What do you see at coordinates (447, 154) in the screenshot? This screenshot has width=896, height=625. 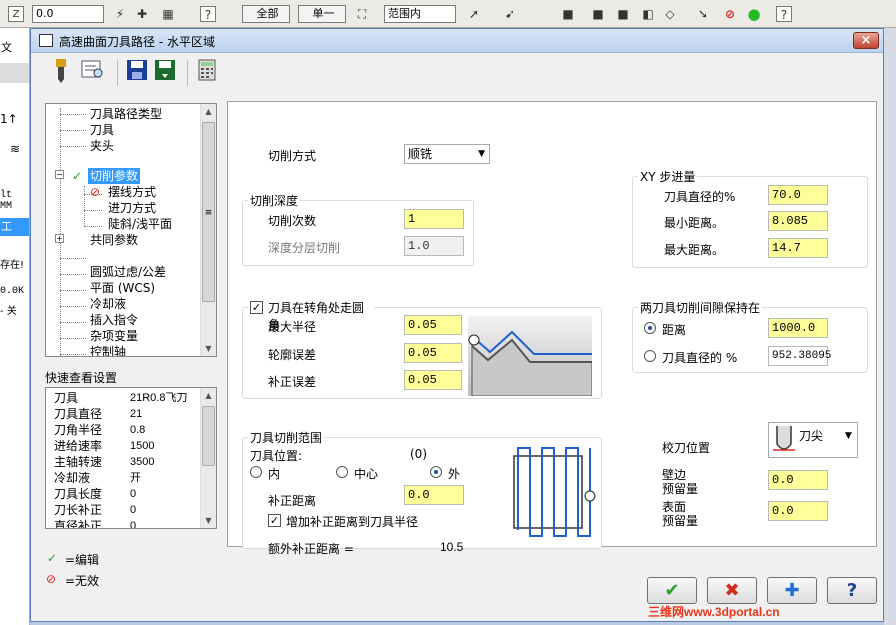 I see `cut-method-select: 顺铣 ▼` at bounding box center [447, 154].